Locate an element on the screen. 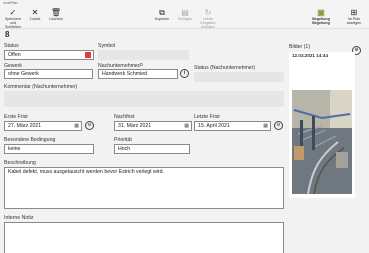  status-label: Status is located at coordinates (11, 46).